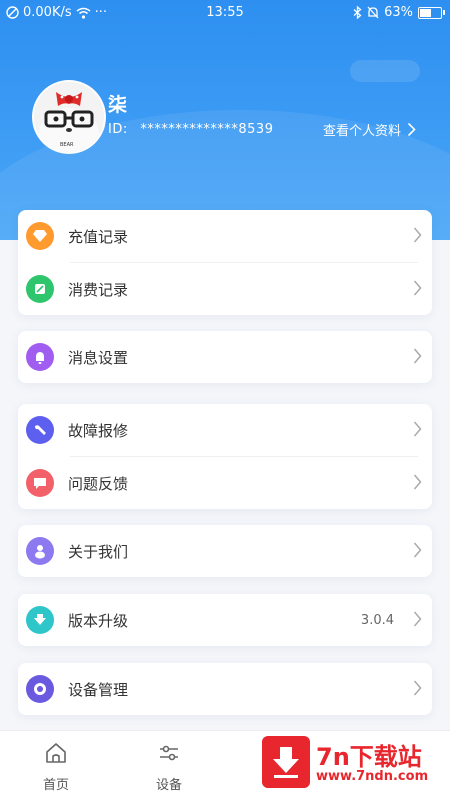 Image resolution: width=450 pixels, height=801 pixels. Describe the element at coordinates (357, 12) in the screenshot. I see `bluetooth-icon` at that location.